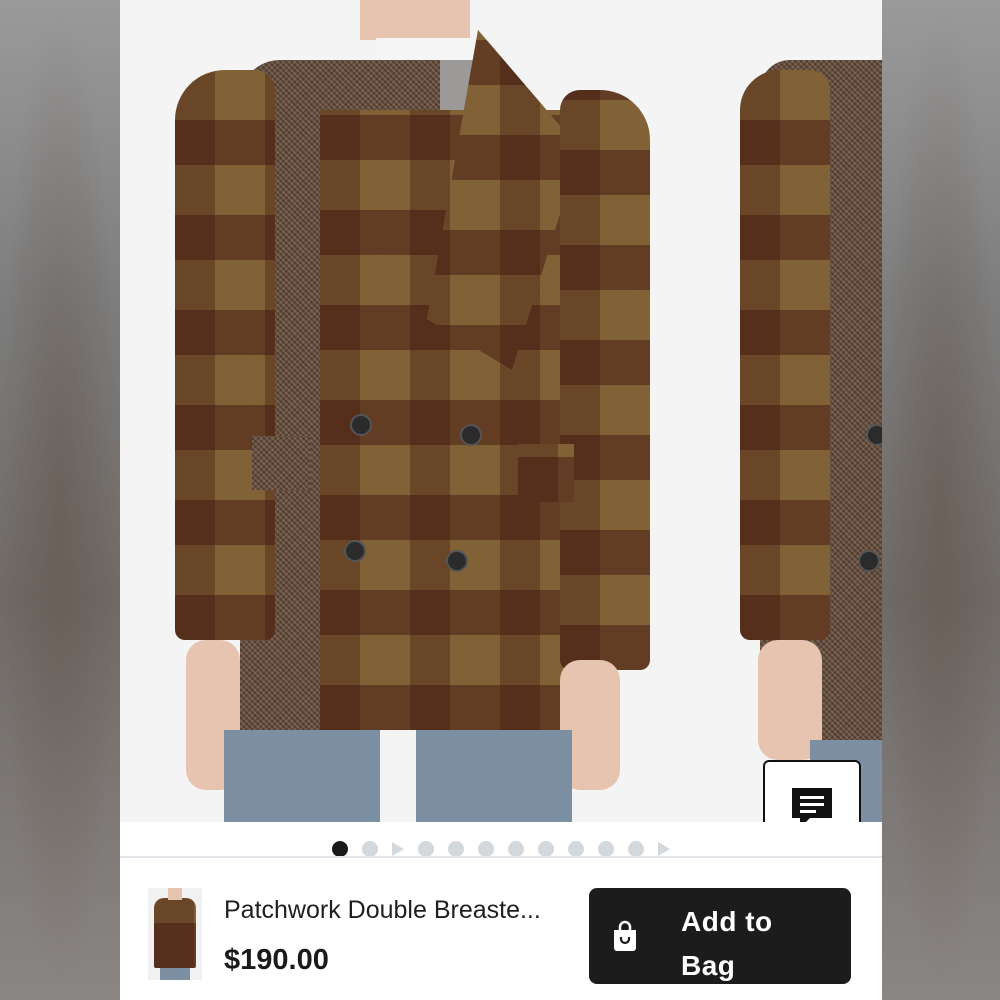 This screenshot has height=1000, width=1000. What do you see at coordinates (415, 20) in the screenshot?
I see `model-neck` at bounding box center [415, 20].